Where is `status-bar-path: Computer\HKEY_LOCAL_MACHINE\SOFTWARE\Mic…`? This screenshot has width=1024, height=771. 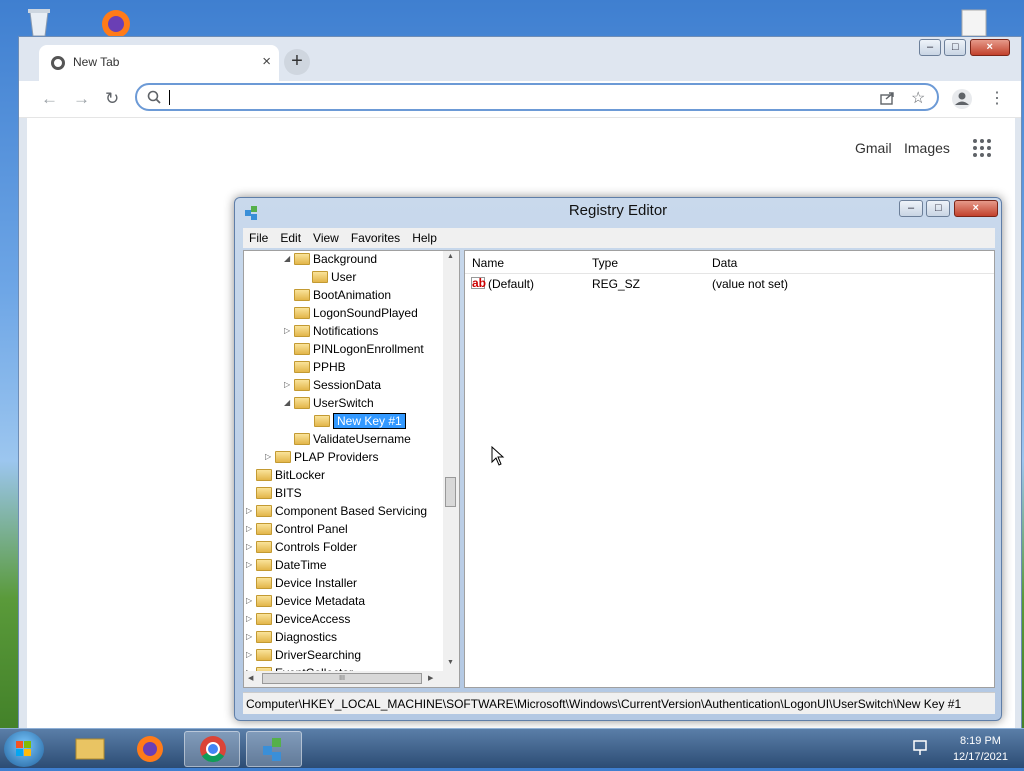 status-bar-path: Computer\HKEY_LOCAL_MACHINE\SOFTWARE\Mic… is located at coordinates (619, 703).